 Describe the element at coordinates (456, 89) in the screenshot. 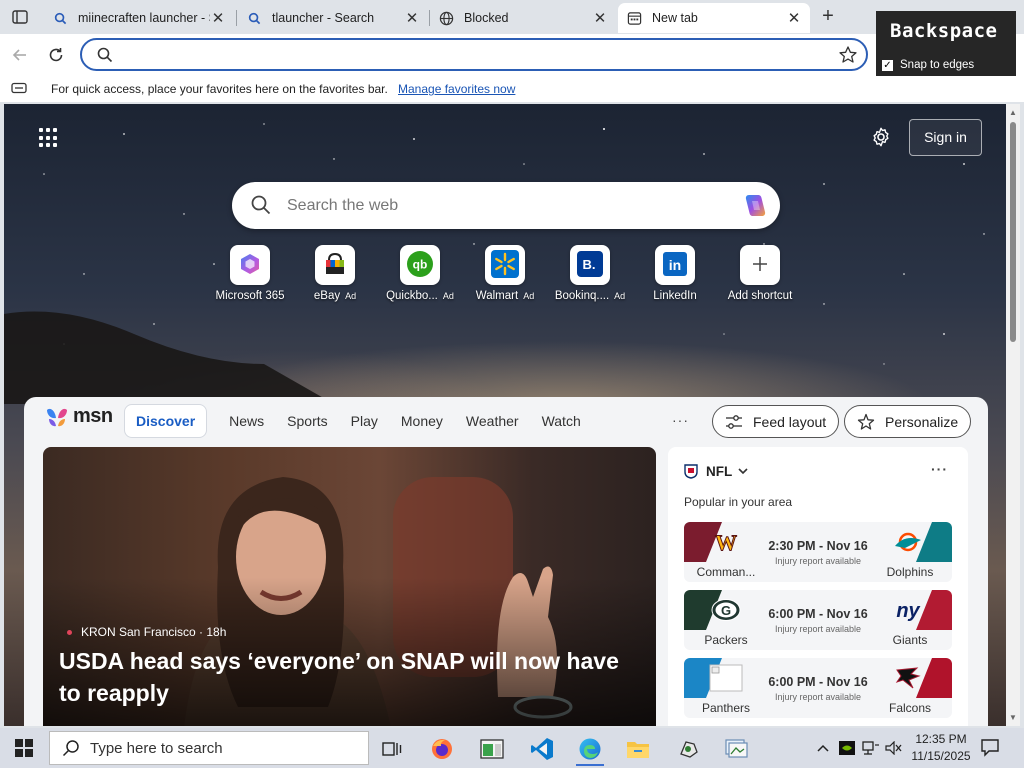

I see `manage-favorites-link: Manage favorites now` at that location.